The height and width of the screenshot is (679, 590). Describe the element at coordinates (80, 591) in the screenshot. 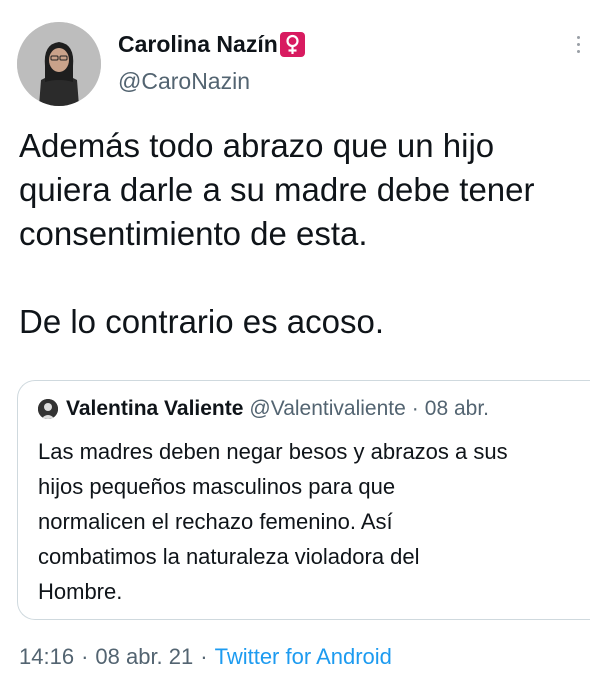

I see `quoted-text-line: Hombre.` at that location.